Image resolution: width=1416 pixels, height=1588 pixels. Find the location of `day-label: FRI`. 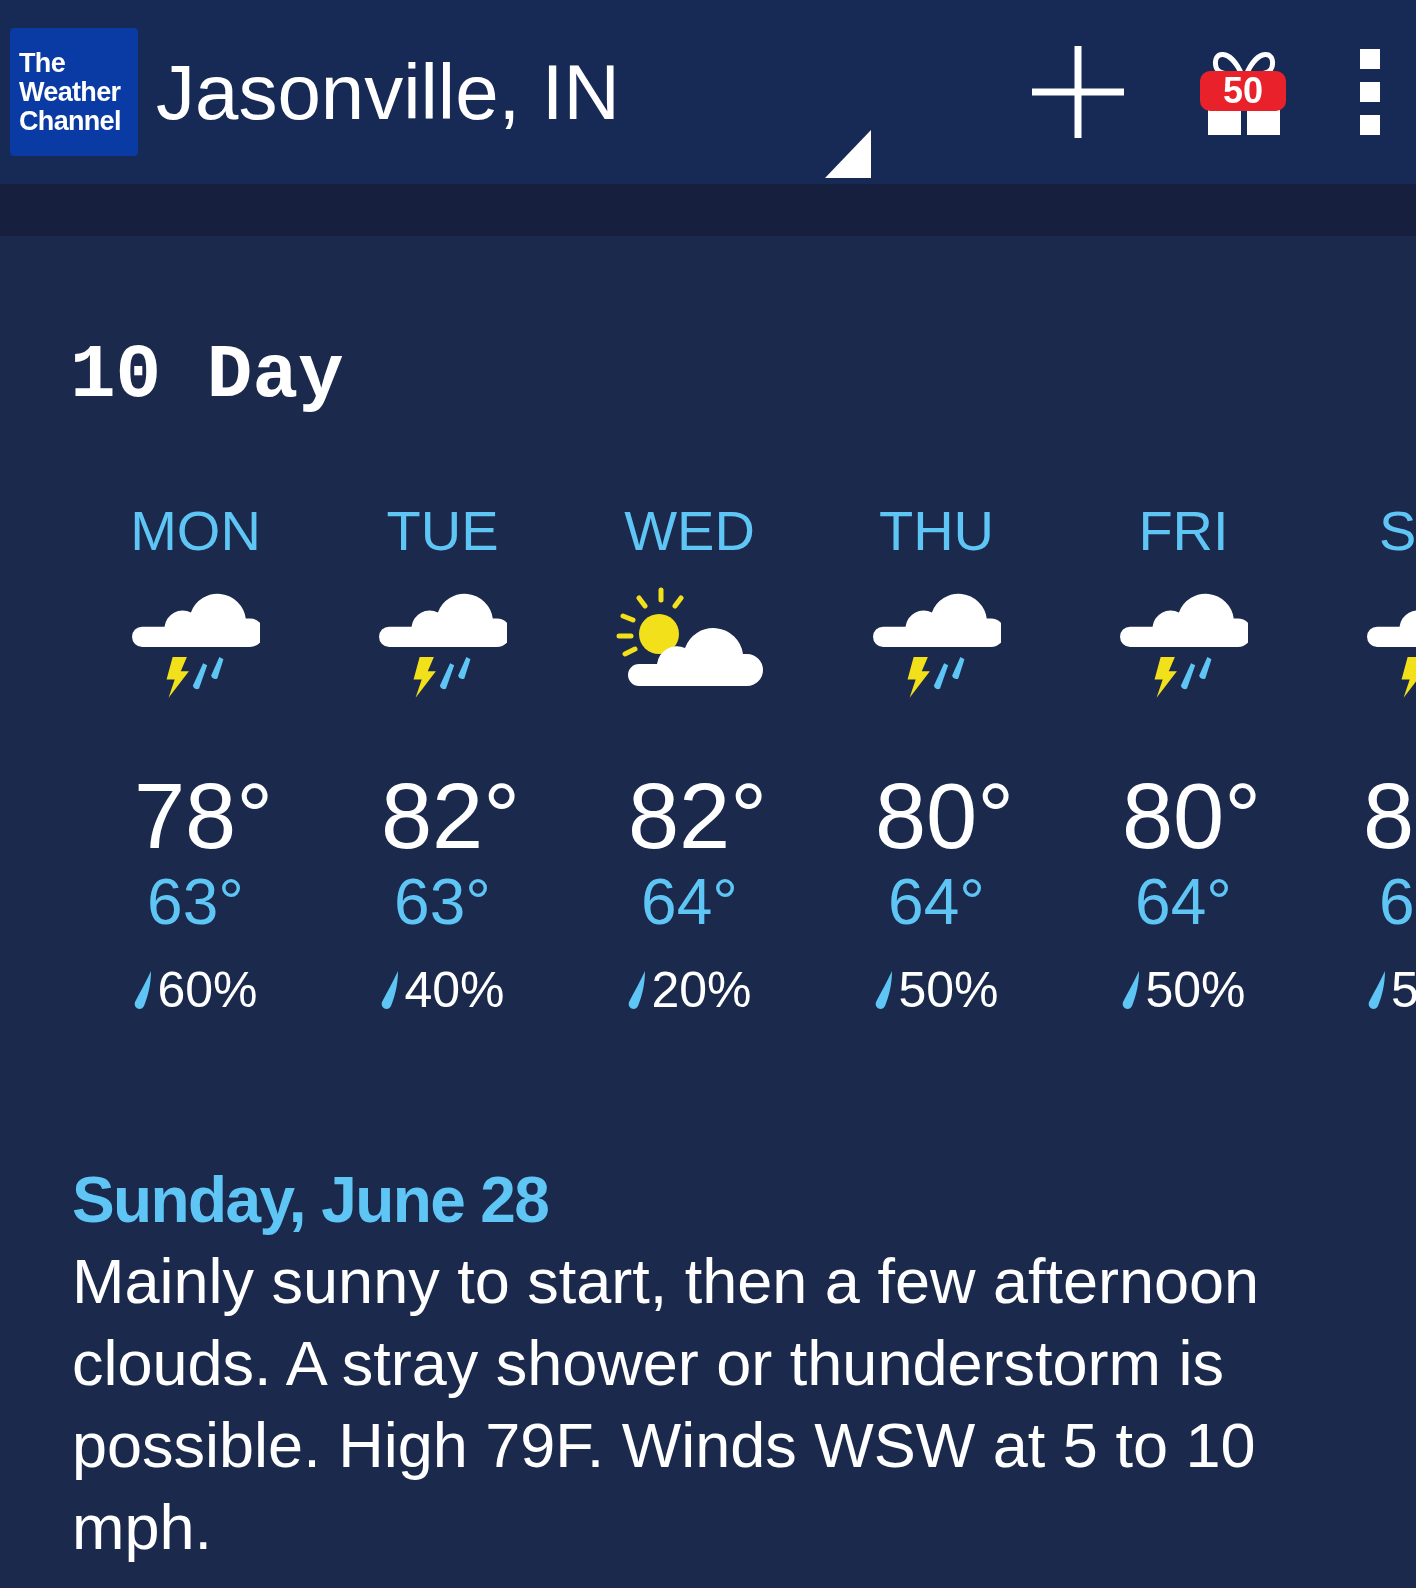

day-label: FRI is located at coordinates (1183, 531).